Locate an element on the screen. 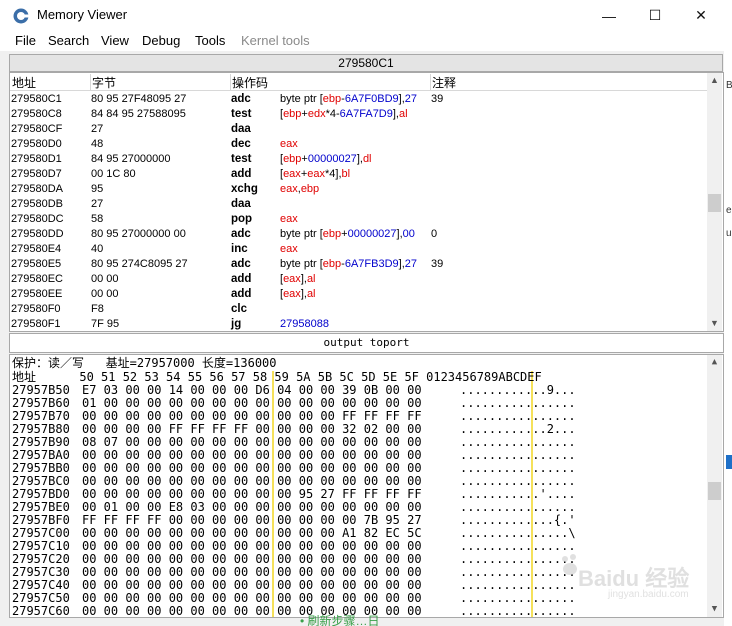 The height and width of the screenshot is (626, 732). title-bar: Memory Viewer — ☐ ✕ is located at coordinates (362, 15).